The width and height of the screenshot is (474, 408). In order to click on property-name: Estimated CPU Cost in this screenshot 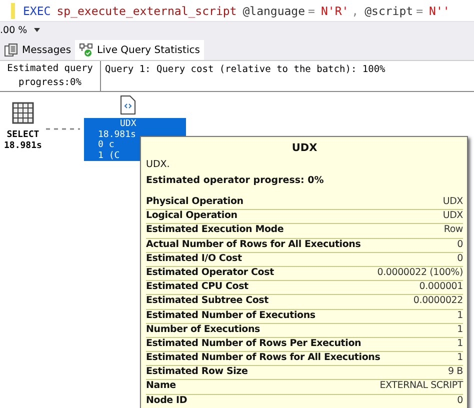, I will do `click(197, 287)`.